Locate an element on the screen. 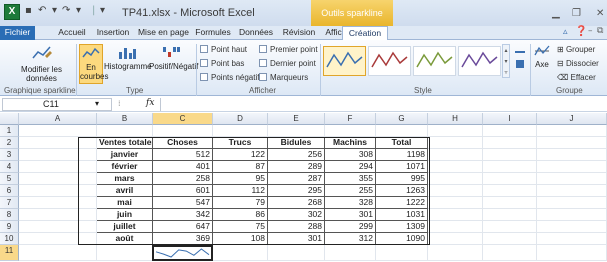  value-cell: 312 is located at coordinates (350, 239).